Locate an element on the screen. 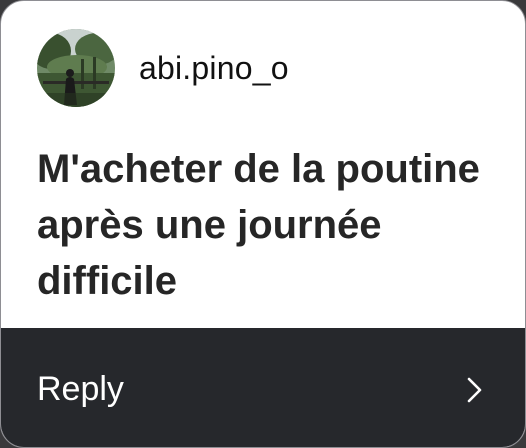  chevron-right-icon is located at coordinates (475, 390).